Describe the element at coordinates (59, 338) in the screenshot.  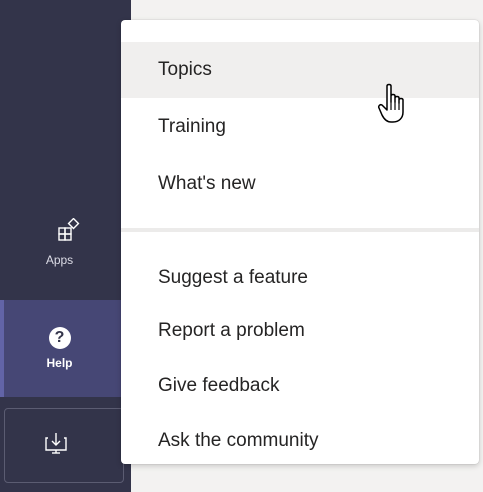
I see `help-icon: ?` at that location.